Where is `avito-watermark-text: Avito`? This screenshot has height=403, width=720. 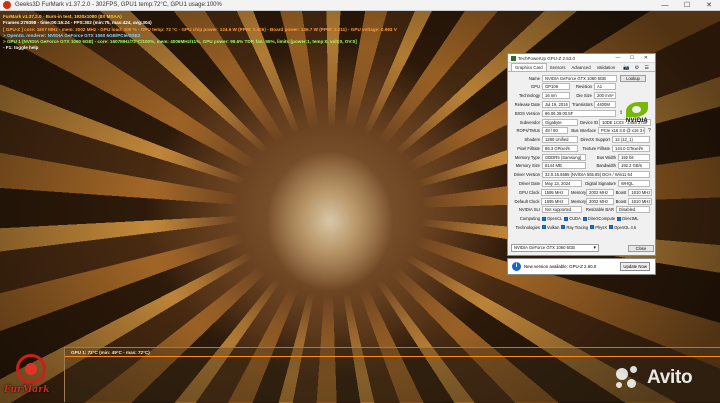
avito-watermark-text: Avito is located at coordinates (670, 377).